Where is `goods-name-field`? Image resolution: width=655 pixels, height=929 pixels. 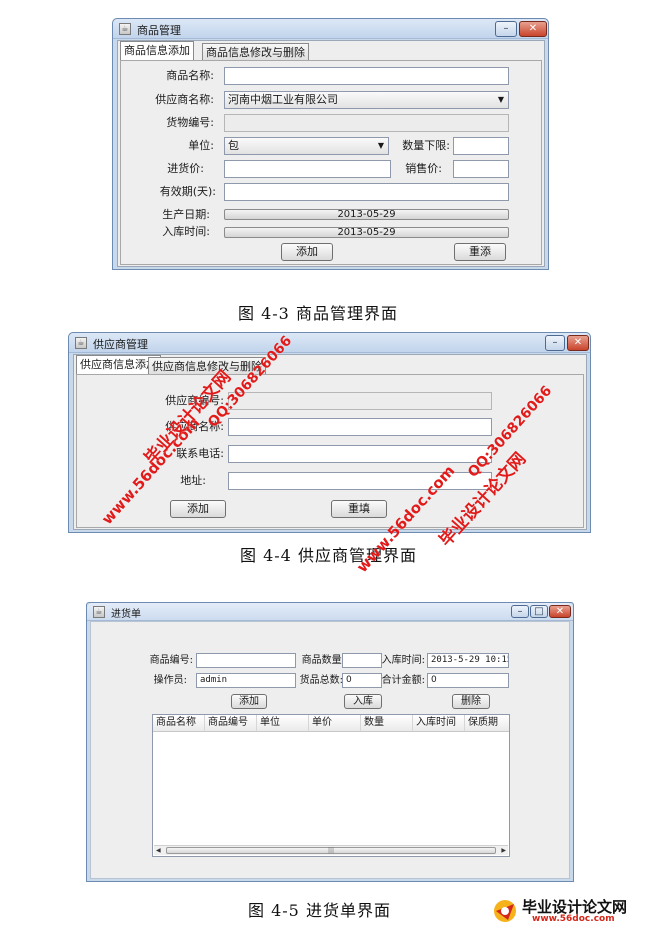 goods-name-field is located at coordinates (366, 76).